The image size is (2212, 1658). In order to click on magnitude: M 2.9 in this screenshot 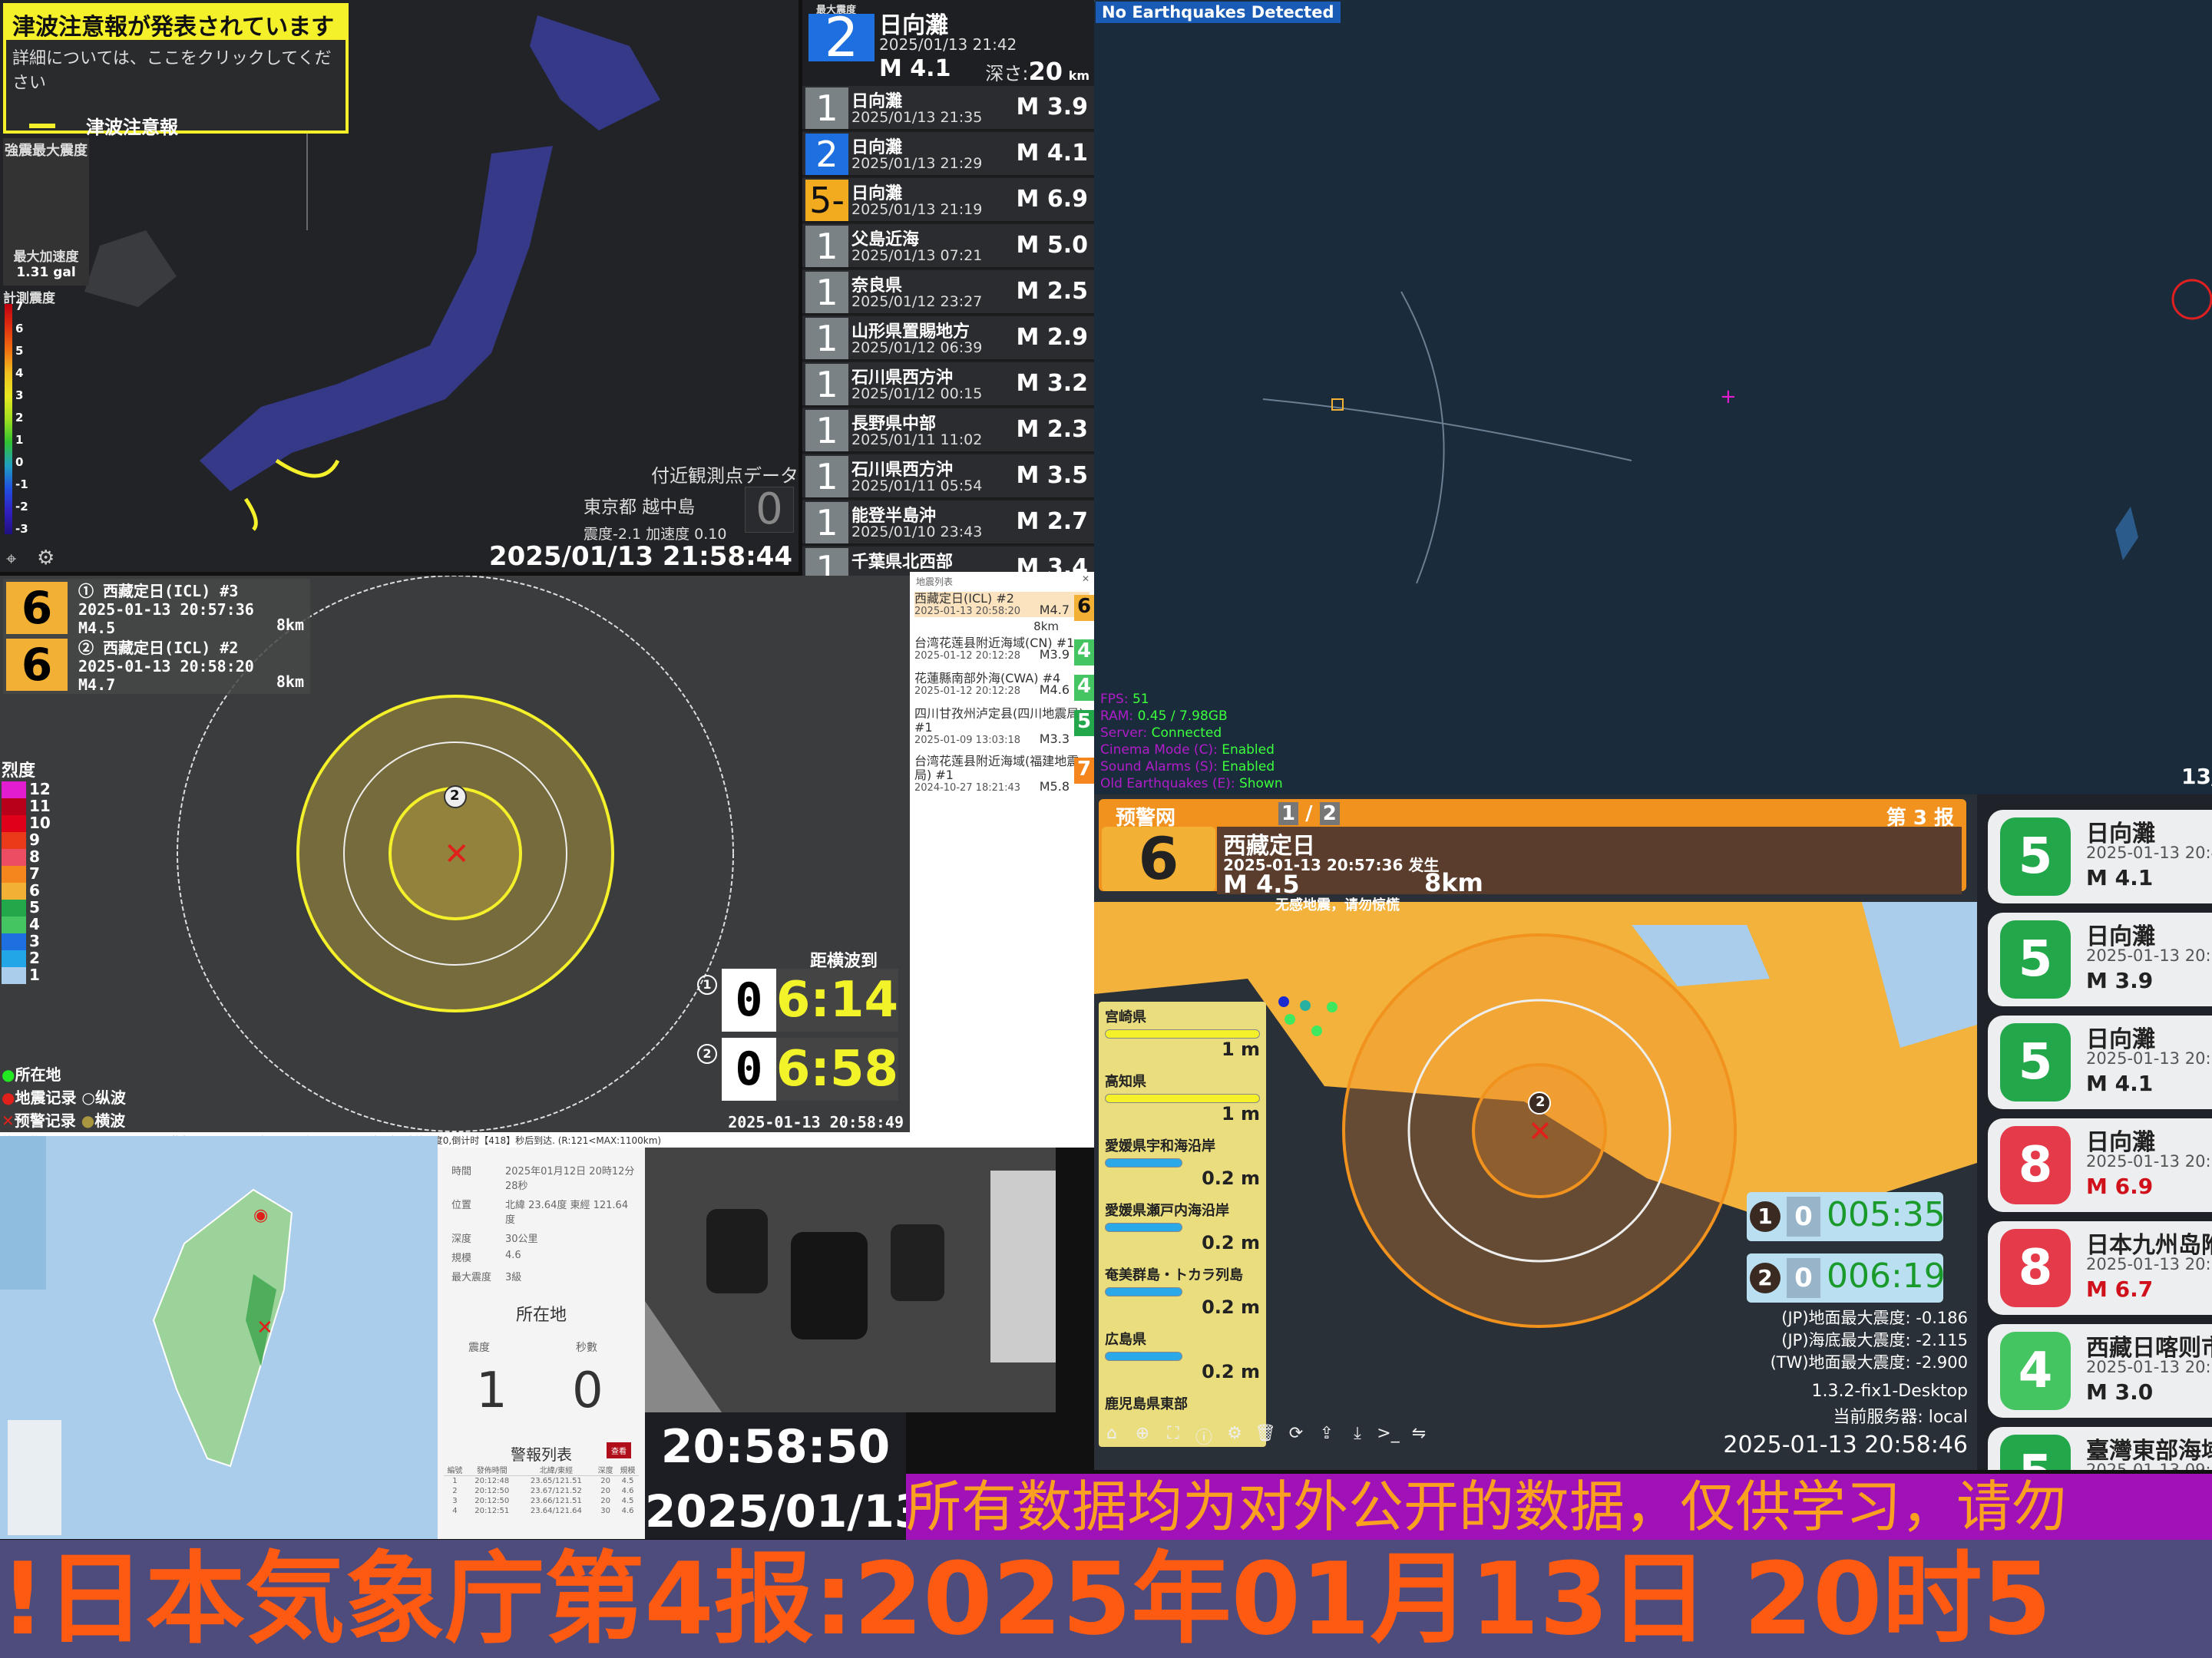, I will do `click(1052, 337)`.